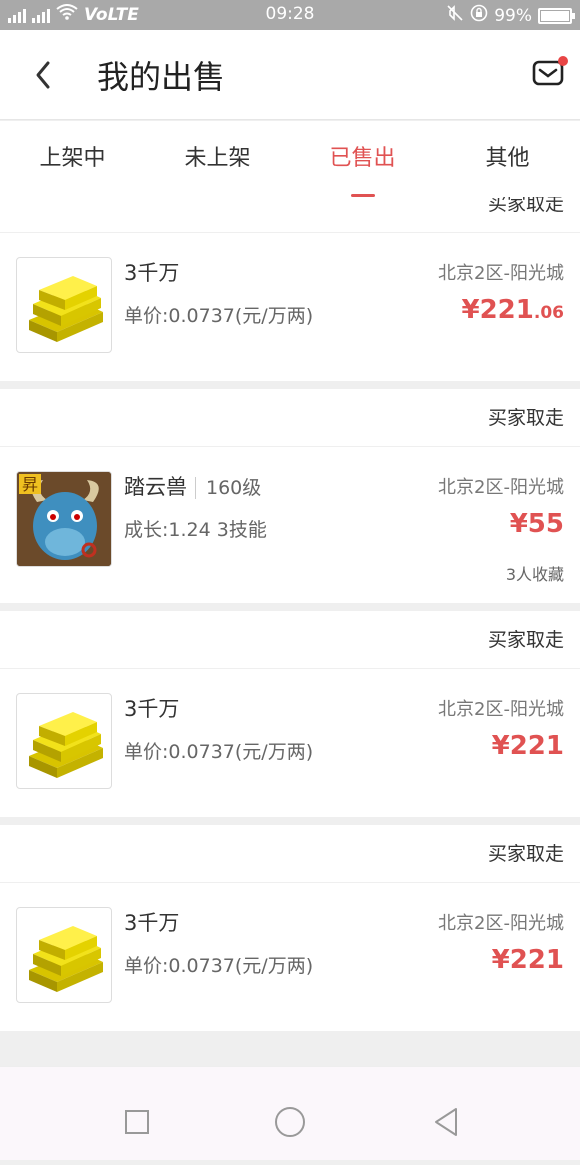  Describe the element at coordinates (534, 574) in the screenshot. I see `favorite-count: 3人收藏` at that location.